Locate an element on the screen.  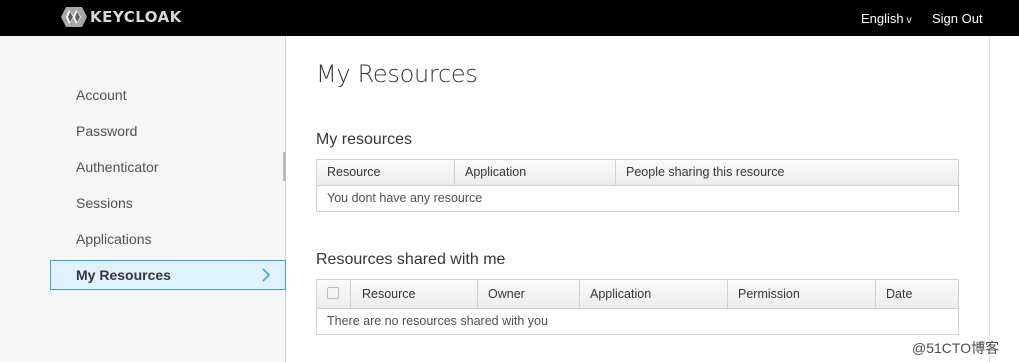
content-right-border is located at coordinates (989, 199).